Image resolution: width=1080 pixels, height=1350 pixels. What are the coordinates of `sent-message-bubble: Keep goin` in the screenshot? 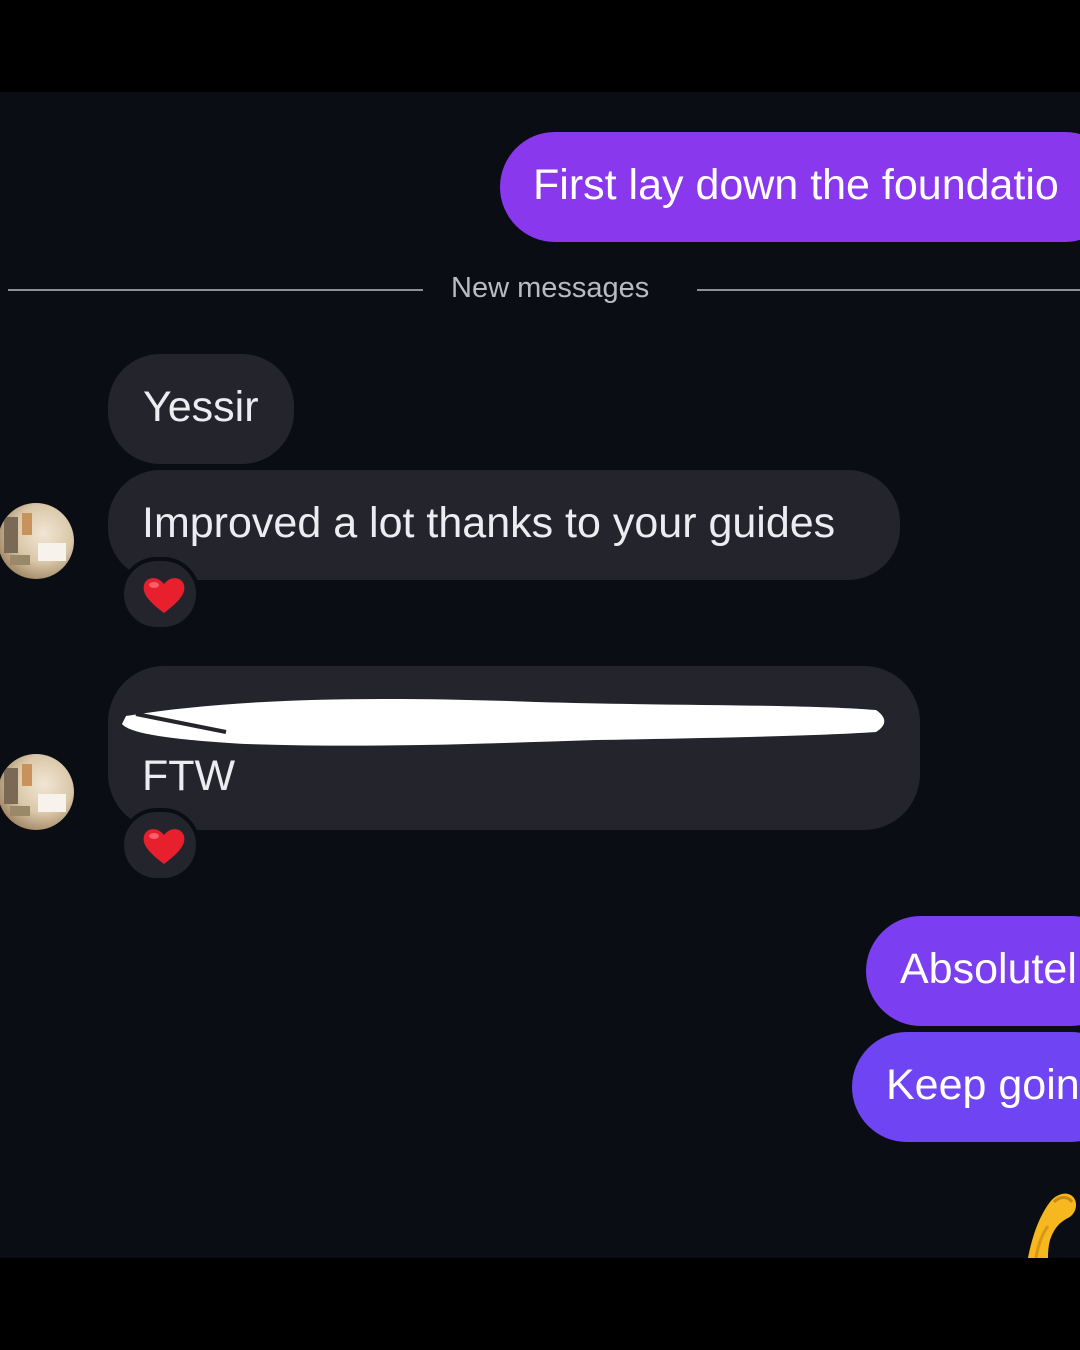 It's located at (966, 1087).